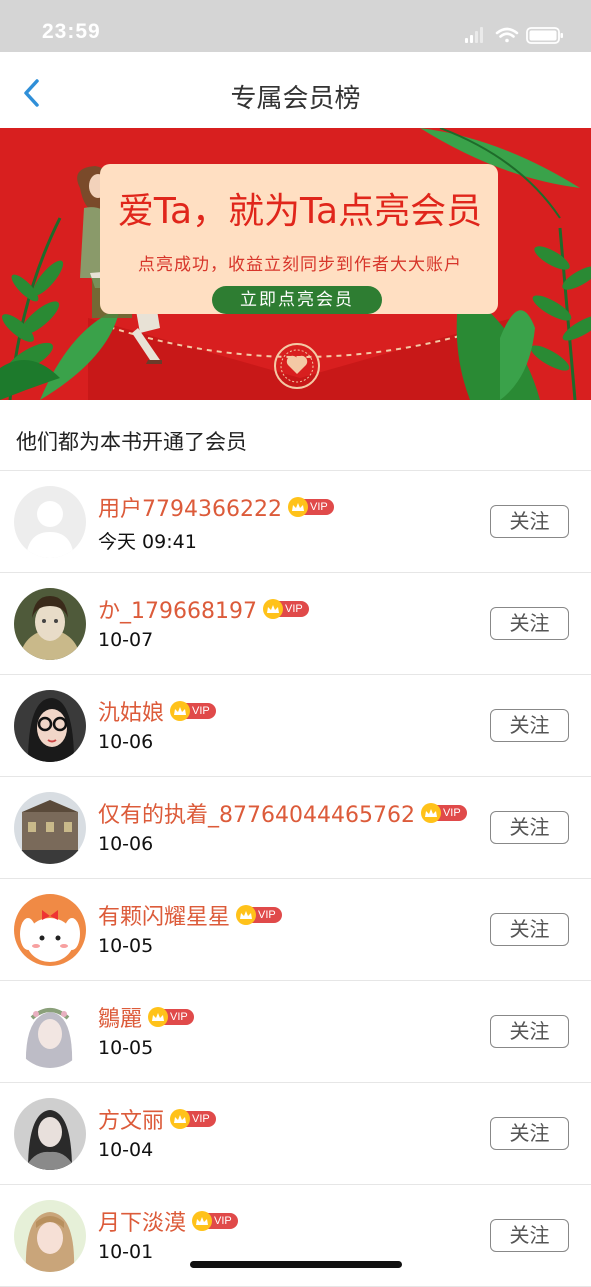 This screenshot has height=1287, width=591. I want to click on member-date: 10-07, so click(126, 640).